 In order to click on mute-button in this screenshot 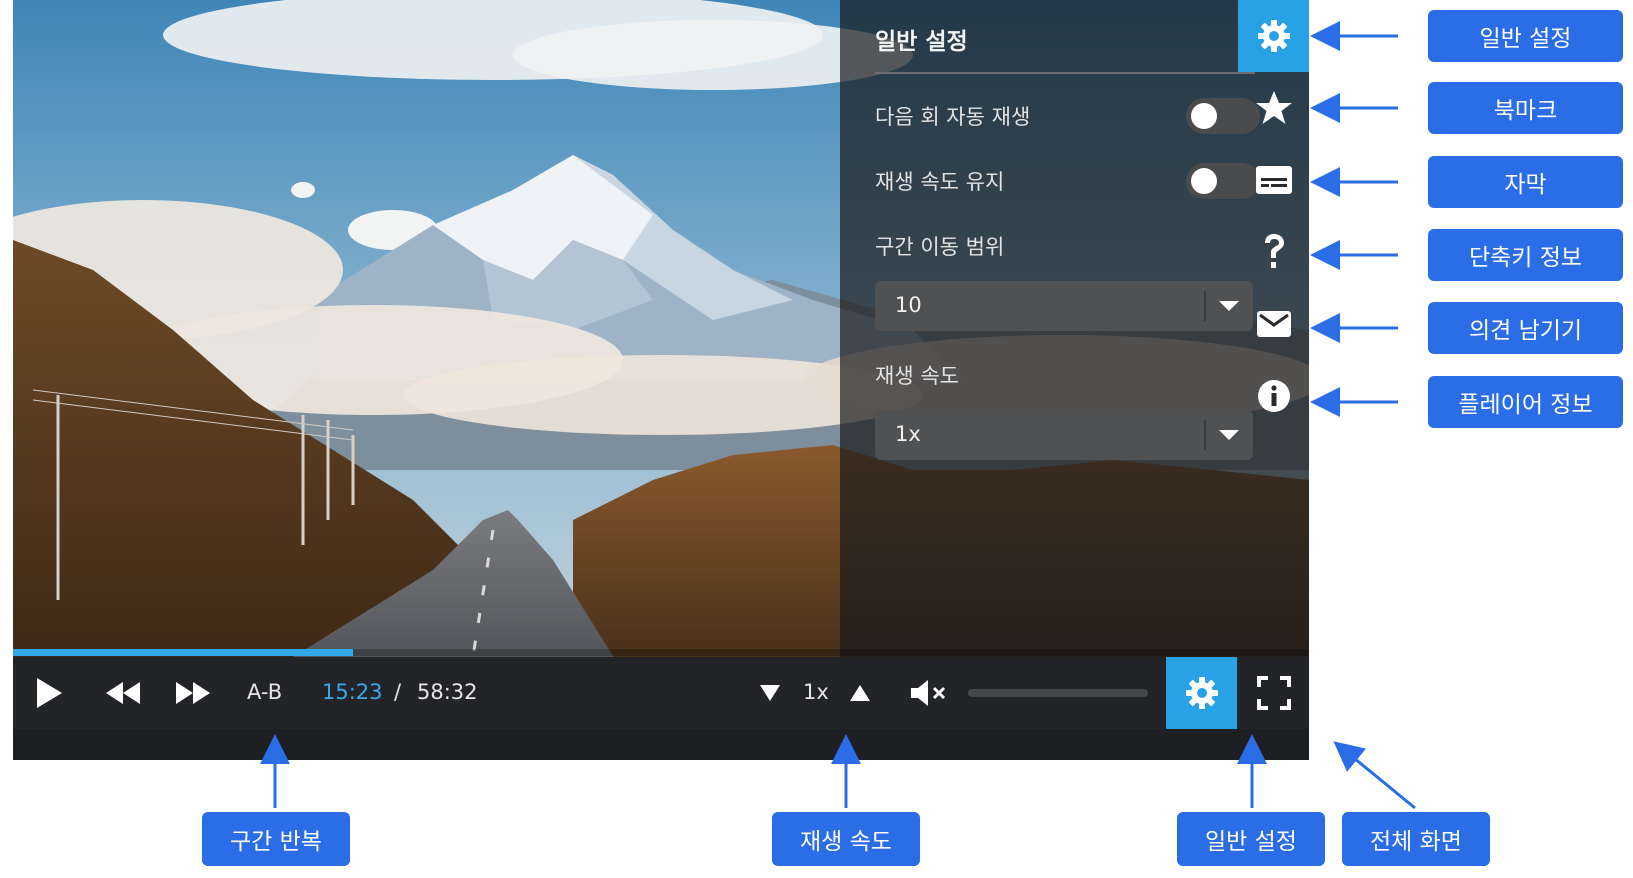, I will do `click(929, 693)`.